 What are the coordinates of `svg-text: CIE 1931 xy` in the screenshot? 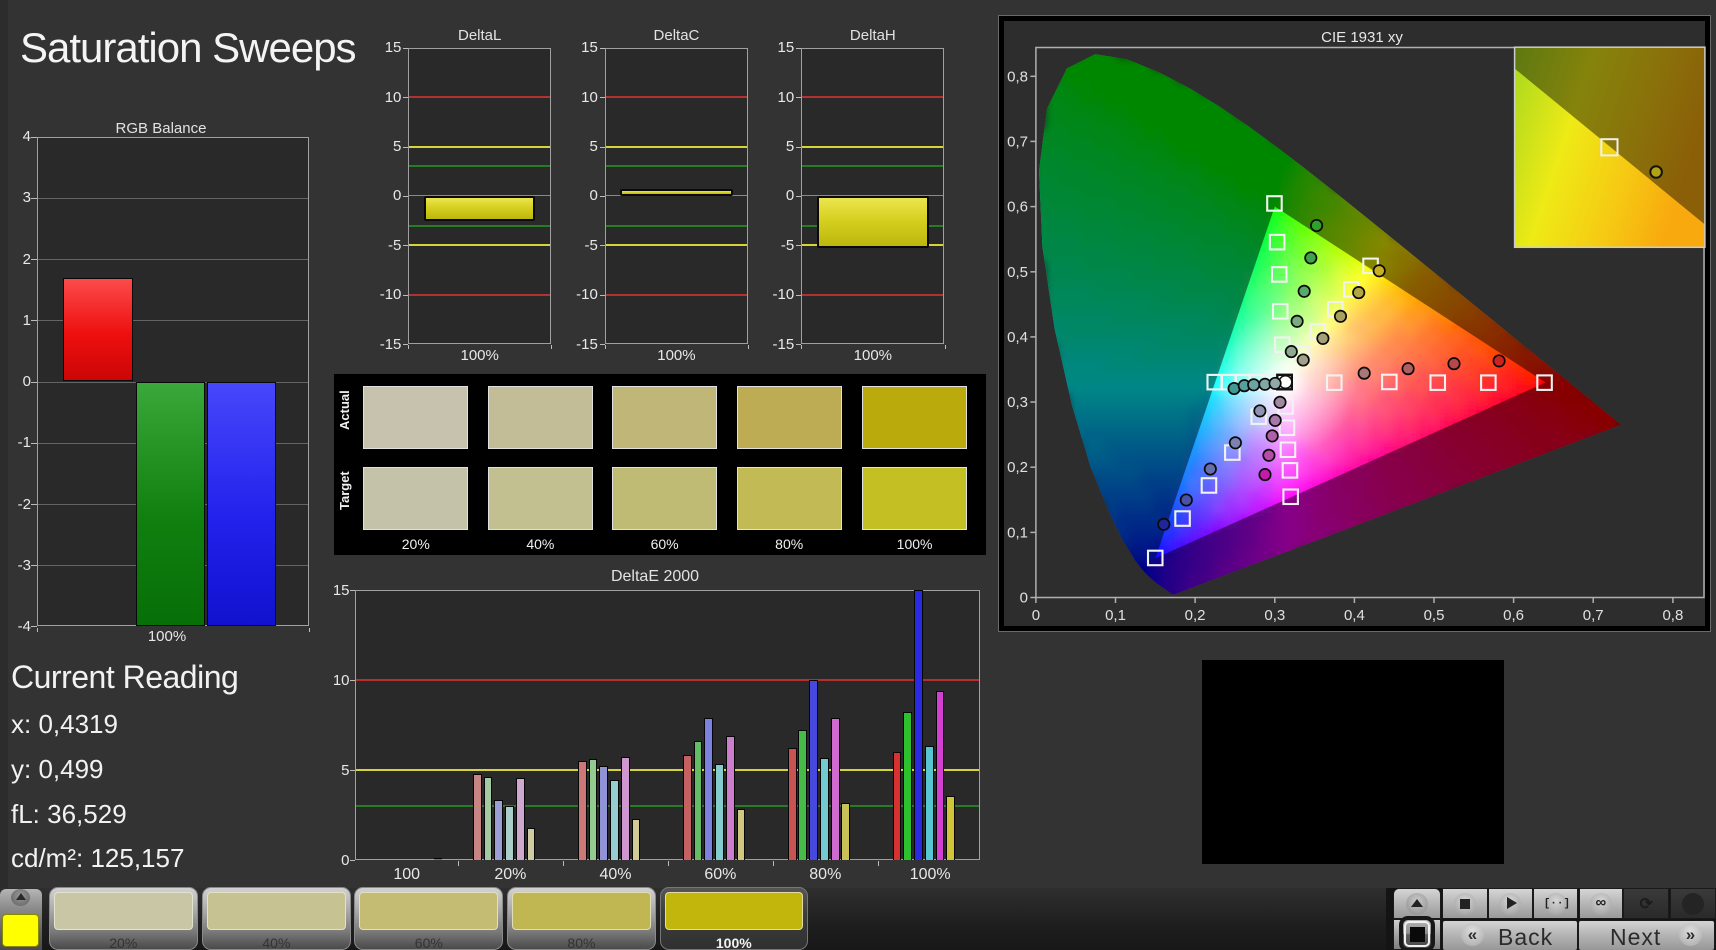 It's located at (1362, 37).